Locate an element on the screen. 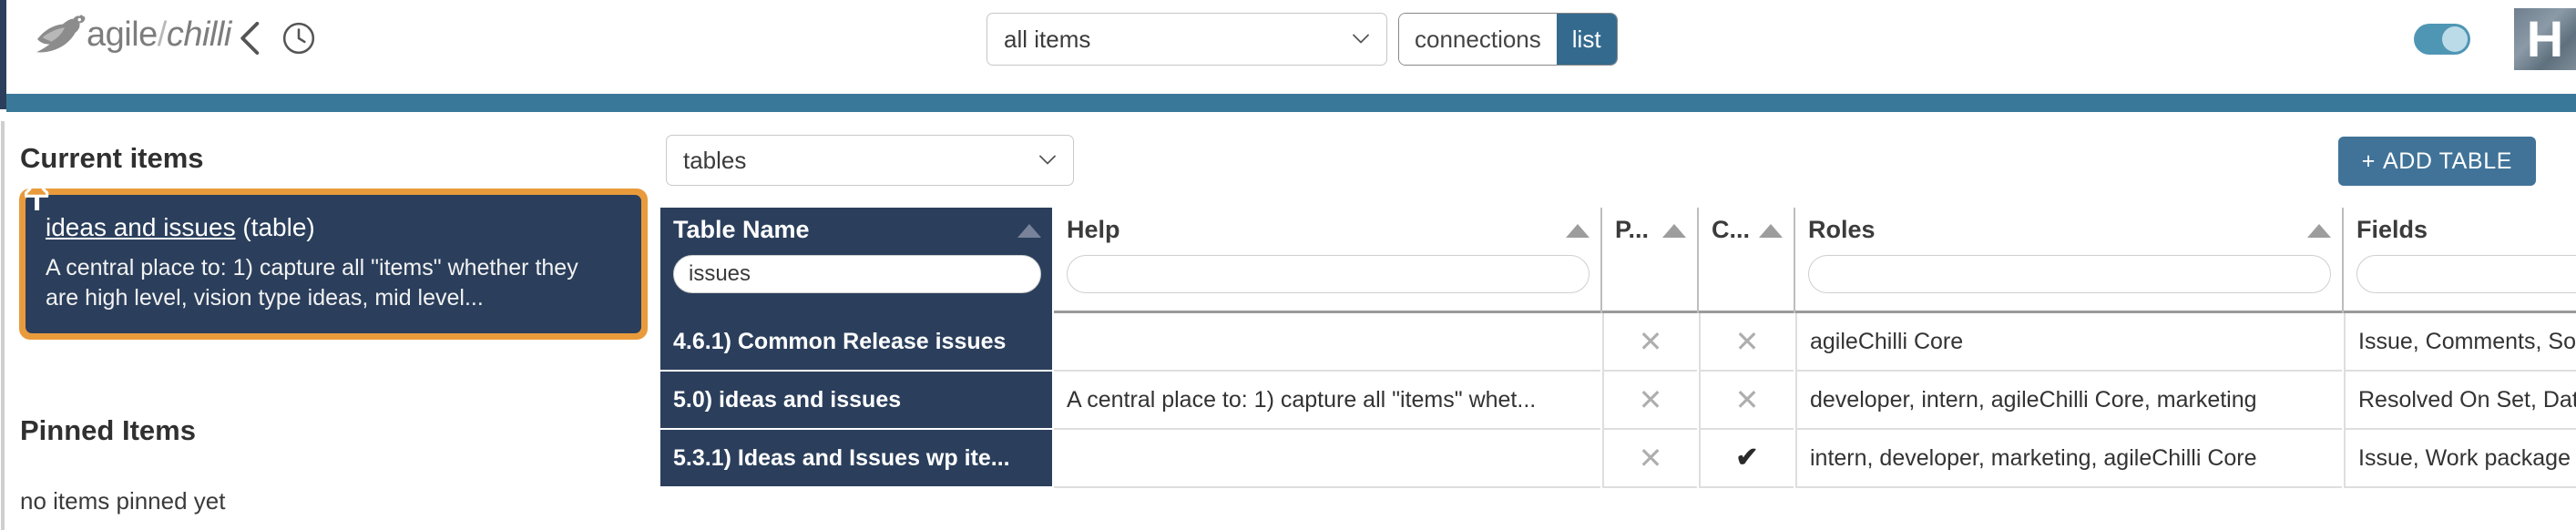  plus-icon: + is located at coordinates (2368, 161).